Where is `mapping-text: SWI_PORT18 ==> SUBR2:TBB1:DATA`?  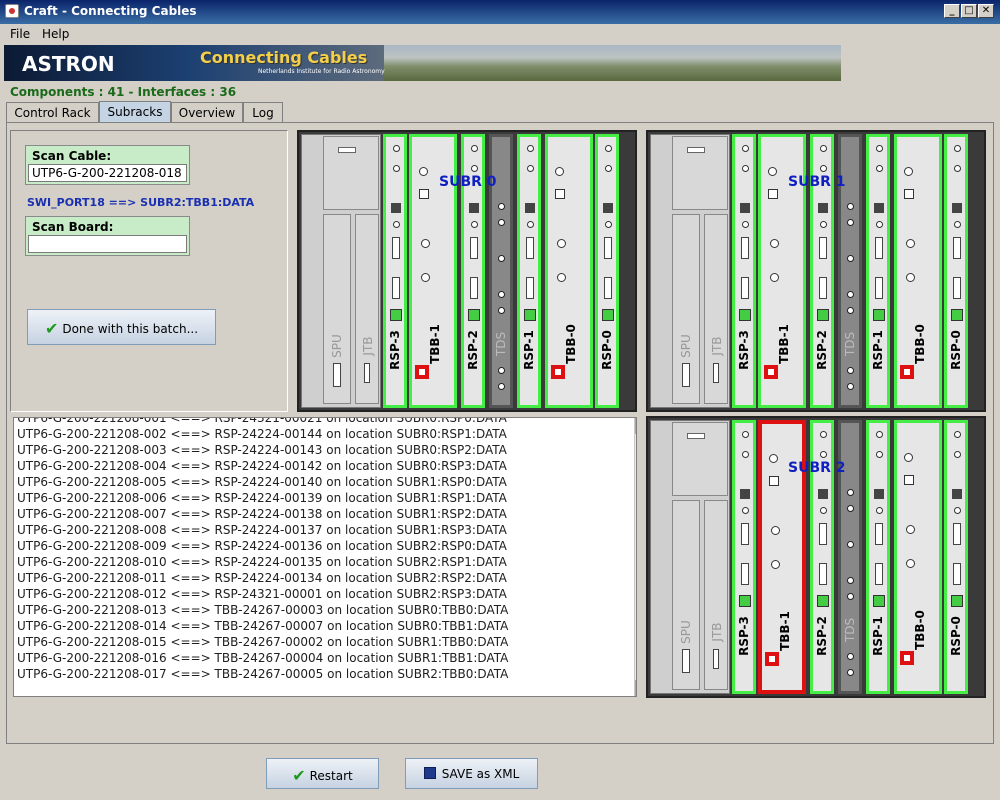 mapping-text: SWI_PORT18 ==> SUBR2:TBB1:DATA is located at coordinates (141, 202).